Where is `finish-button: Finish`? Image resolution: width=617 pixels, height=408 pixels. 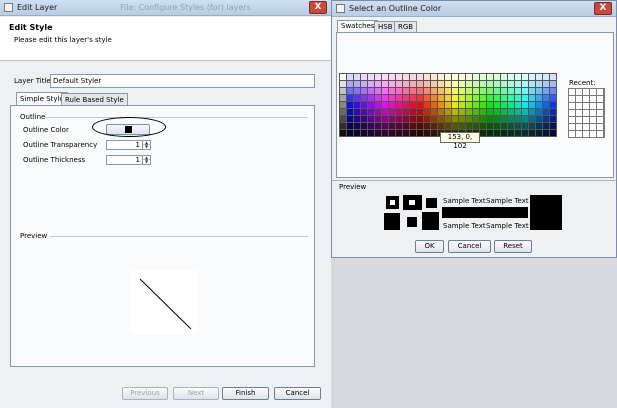 finish-button: Finish is located at coordinates (245, 393).